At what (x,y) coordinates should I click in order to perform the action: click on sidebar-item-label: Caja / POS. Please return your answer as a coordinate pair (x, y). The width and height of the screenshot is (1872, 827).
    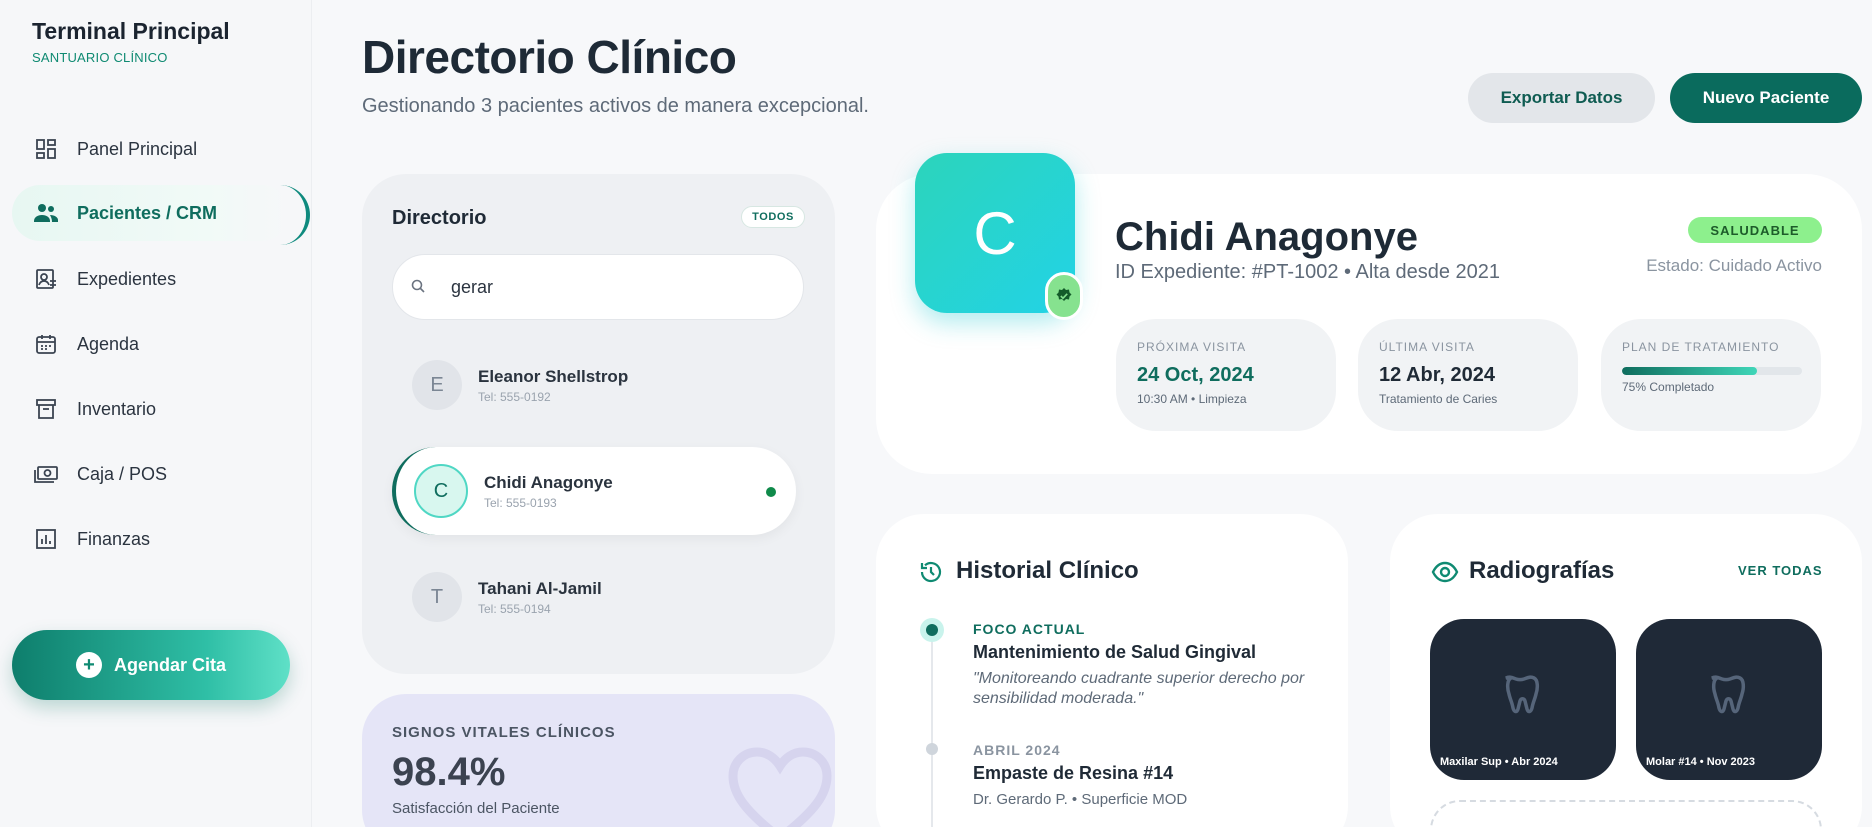
    Looking at the image, I should click on (122, 473).